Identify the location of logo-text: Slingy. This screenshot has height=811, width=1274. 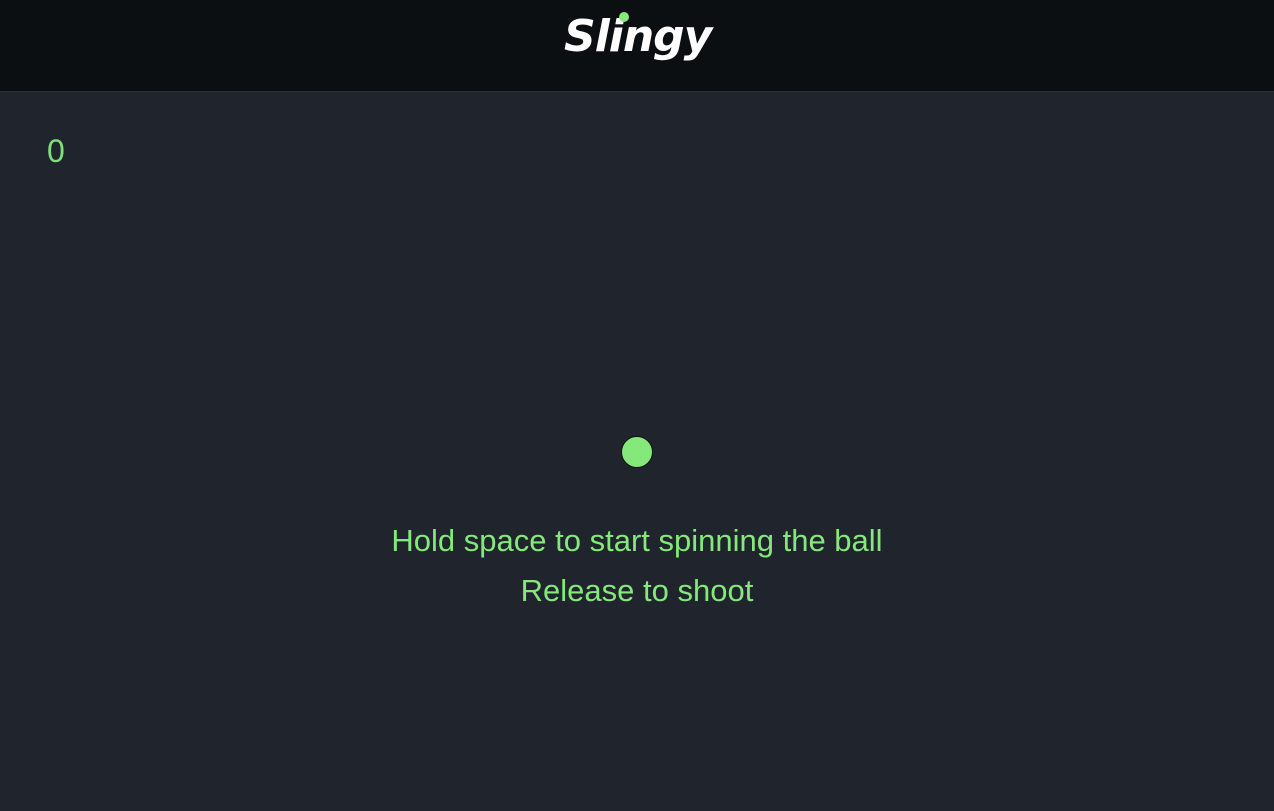
(639, 36).